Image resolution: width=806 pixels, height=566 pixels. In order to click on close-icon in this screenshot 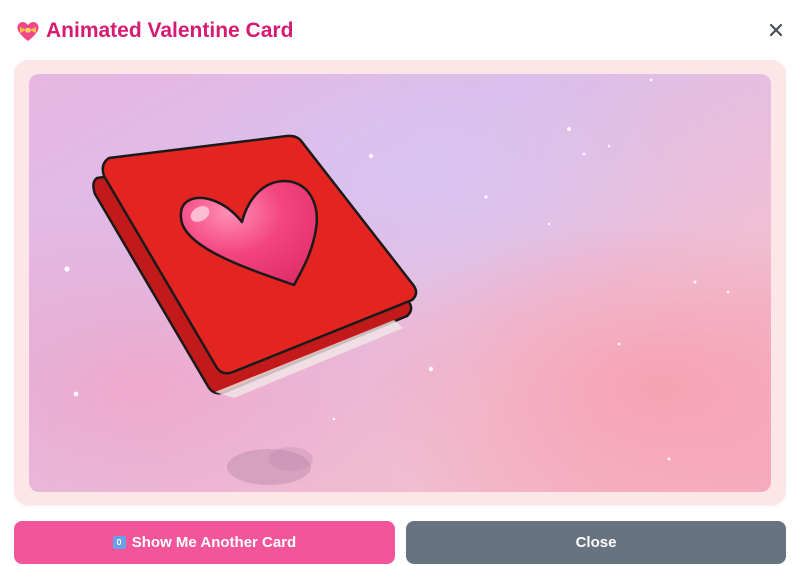, I will do `click(776, 30)`.